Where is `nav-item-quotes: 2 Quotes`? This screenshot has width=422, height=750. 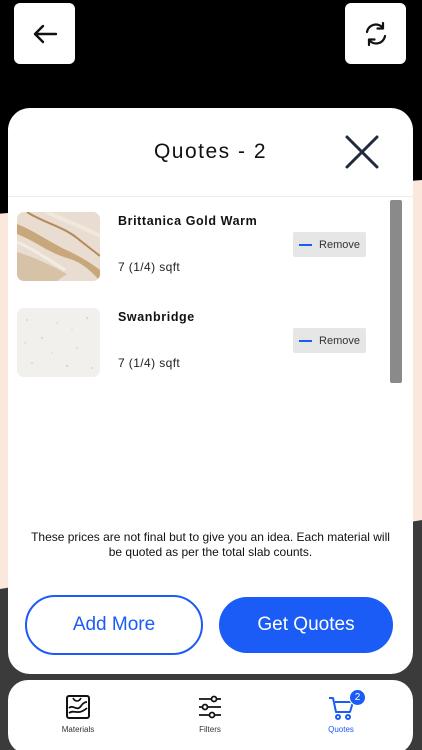 nav-item-quotes: 2 Quotes is located at coordinates (341, 711).